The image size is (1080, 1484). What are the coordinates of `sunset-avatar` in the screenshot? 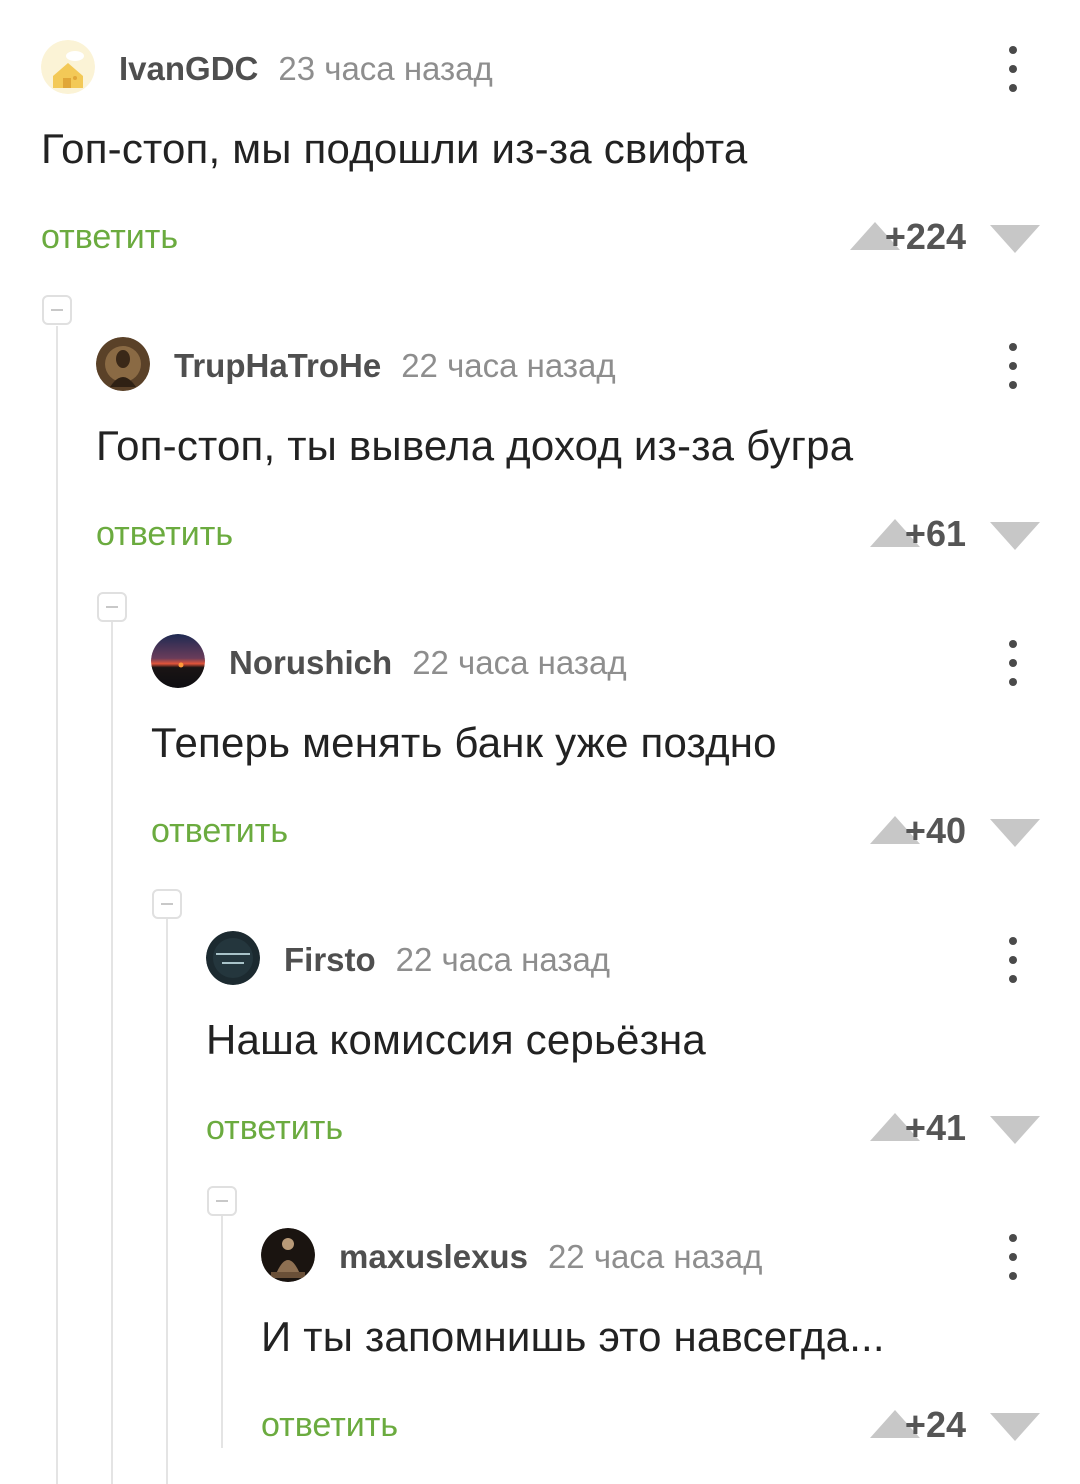 It's located at (178, 661).